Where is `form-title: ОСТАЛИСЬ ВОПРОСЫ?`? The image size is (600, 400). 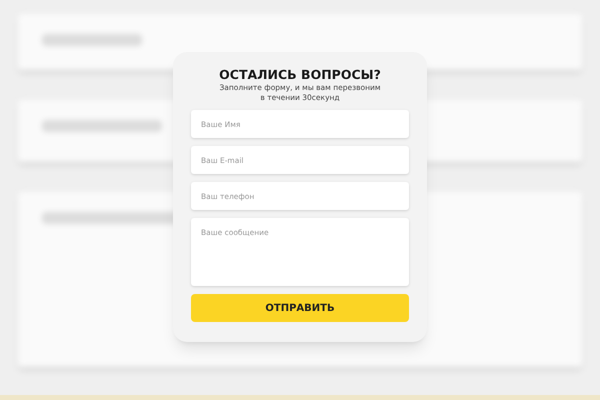
form-title: ОСТАЛИСЬ ВОПРОСЫ? is located at coordinates (300, 75).